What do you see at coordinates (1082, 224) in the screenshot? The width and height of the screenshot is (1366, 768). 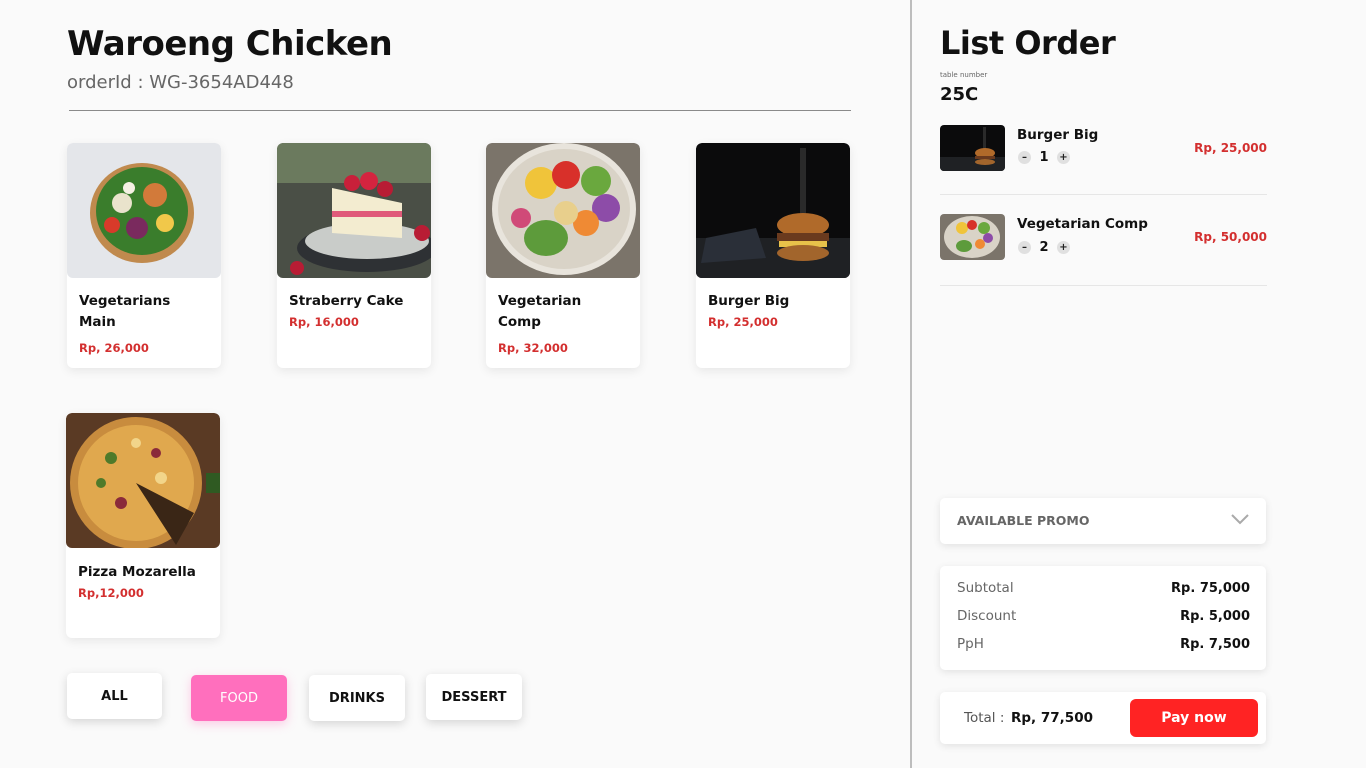 I see `order-item-name: Vegetarian Comp` at bounding box center [1082, 224].